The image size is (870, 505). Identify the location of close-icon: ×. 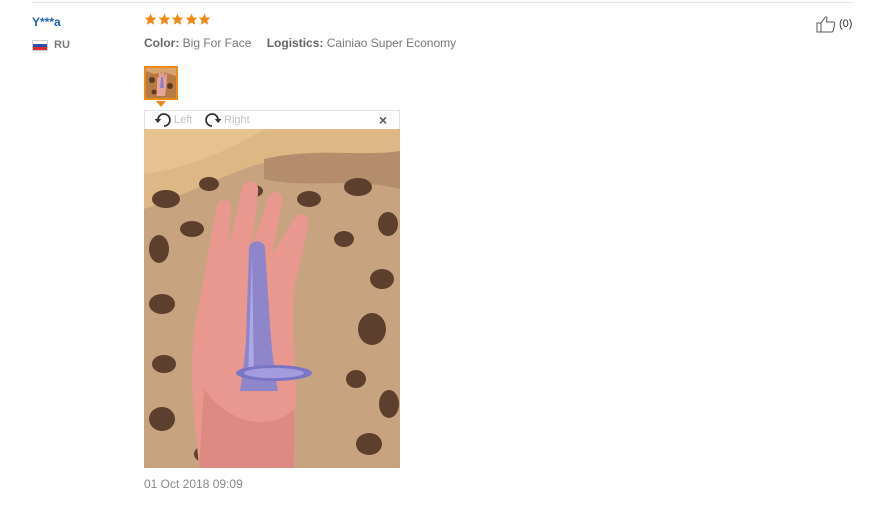
(383, 120).